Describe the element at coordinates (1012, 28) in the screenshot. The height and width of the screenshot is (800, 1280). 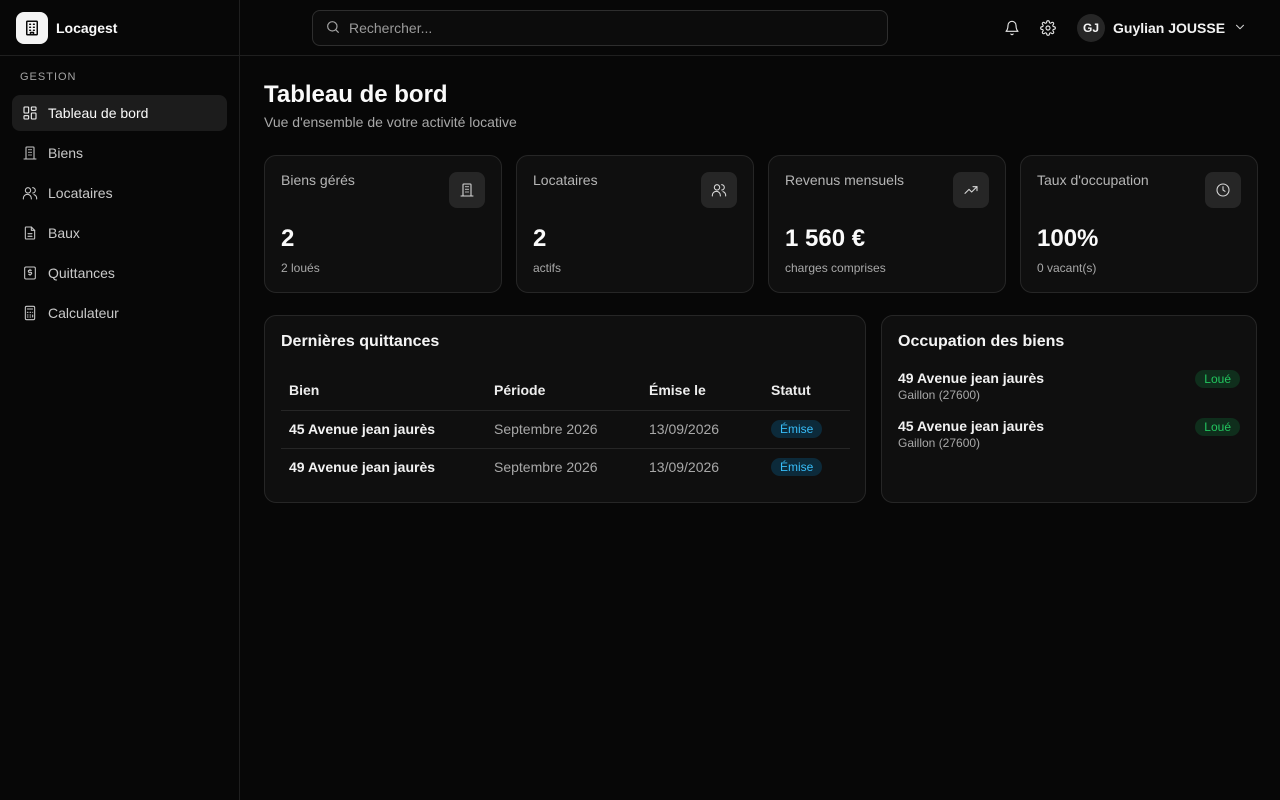
I see `bell-icon` at that location.